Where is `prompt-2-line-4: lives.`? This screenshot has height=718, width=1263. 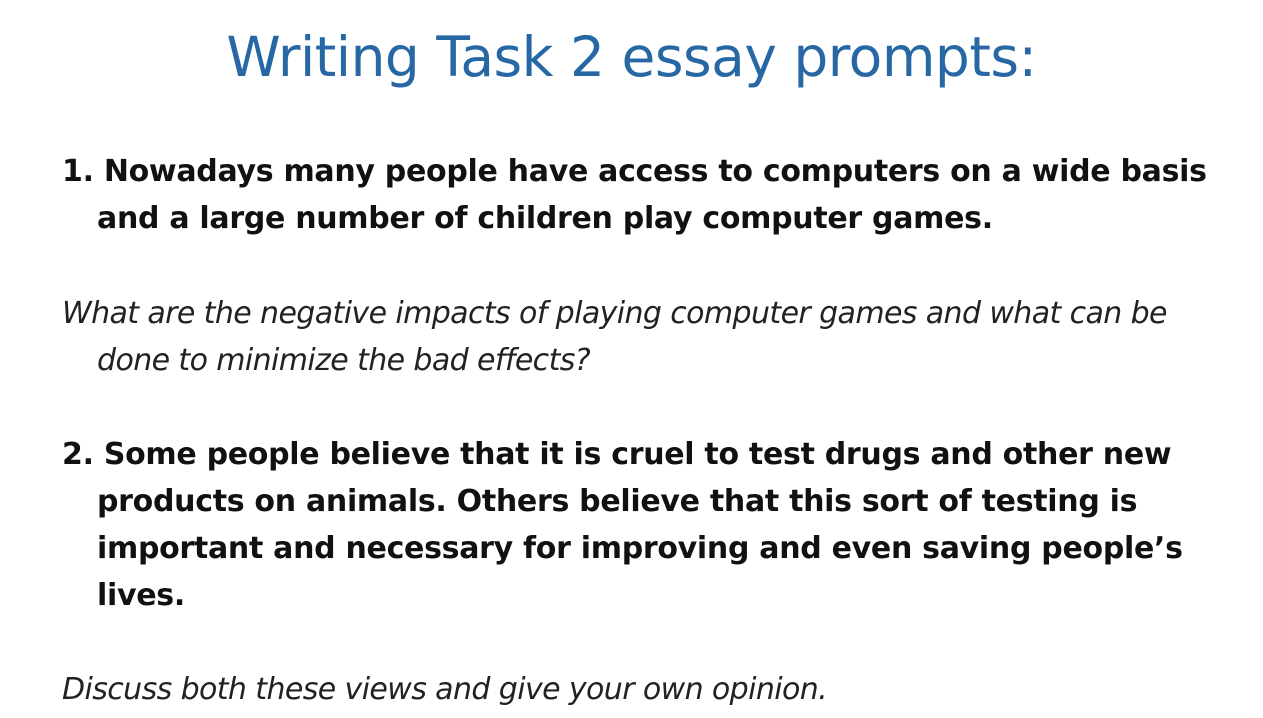
prompt-2-line-4: lives. is located at coordinates (141, 595).